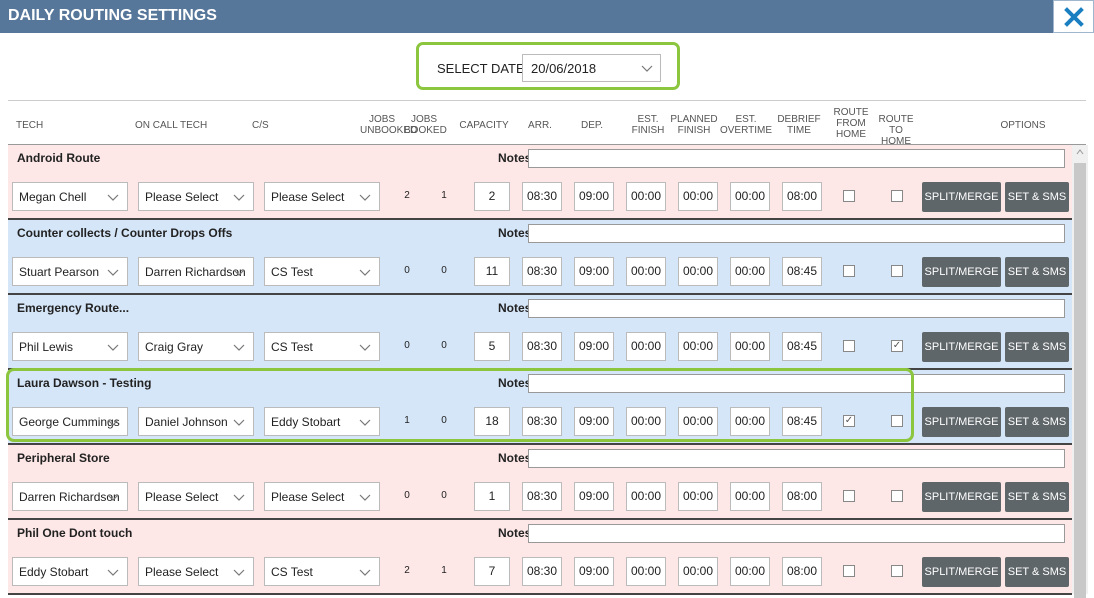 The width and height of the screenshot is (1094, 598). I want to click on capacity-input: 1, so click(492, 496).